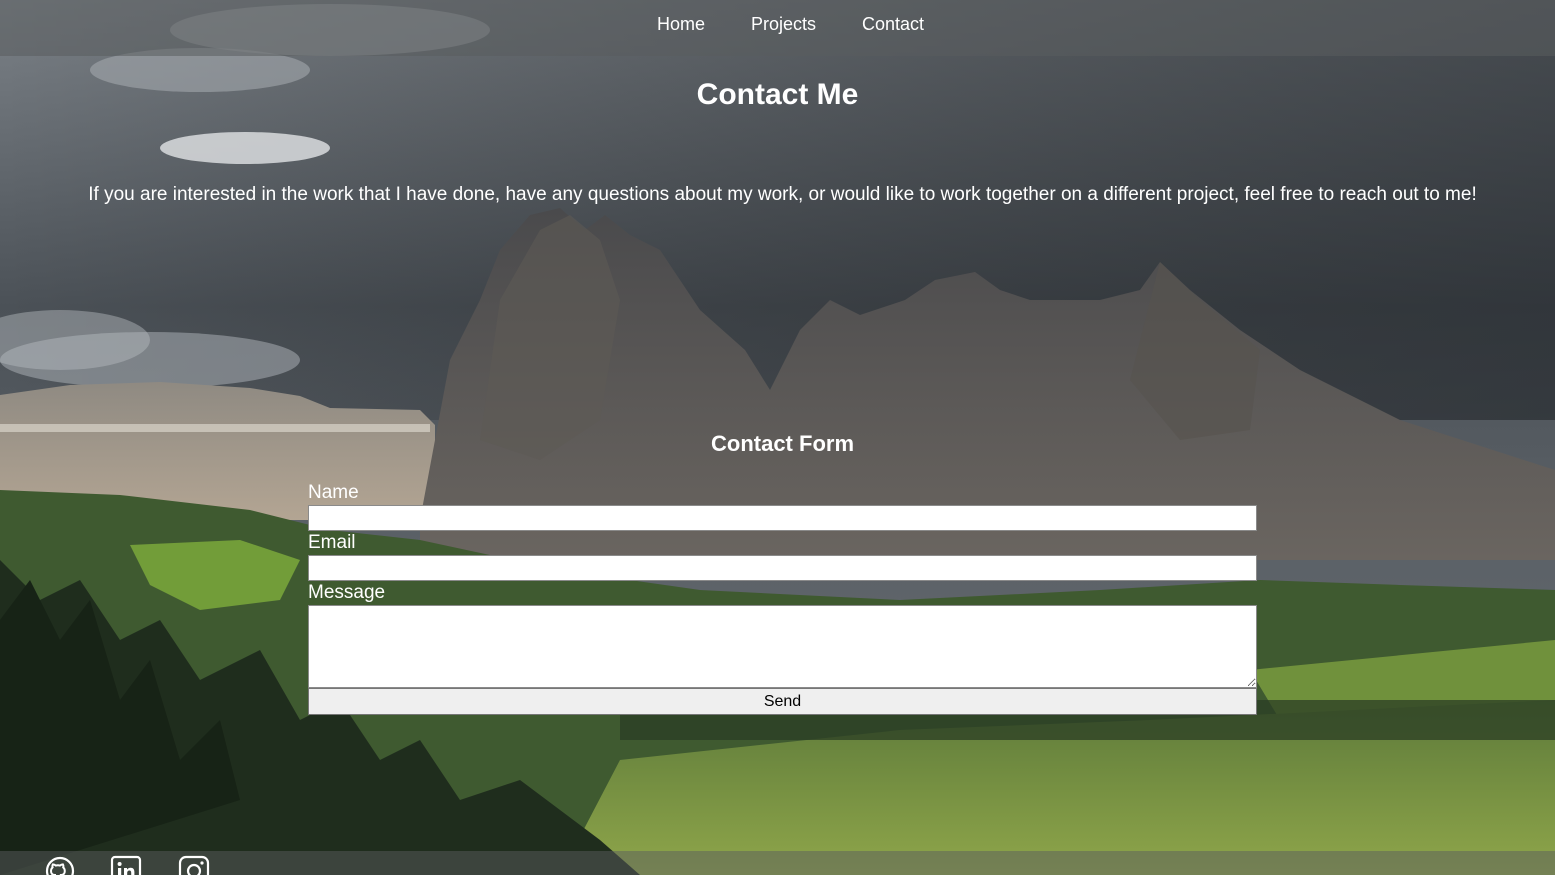  Describe the element at coordinates (782, 443) in the screenshot. I see `contact-form-title: Contact Form` at that location.